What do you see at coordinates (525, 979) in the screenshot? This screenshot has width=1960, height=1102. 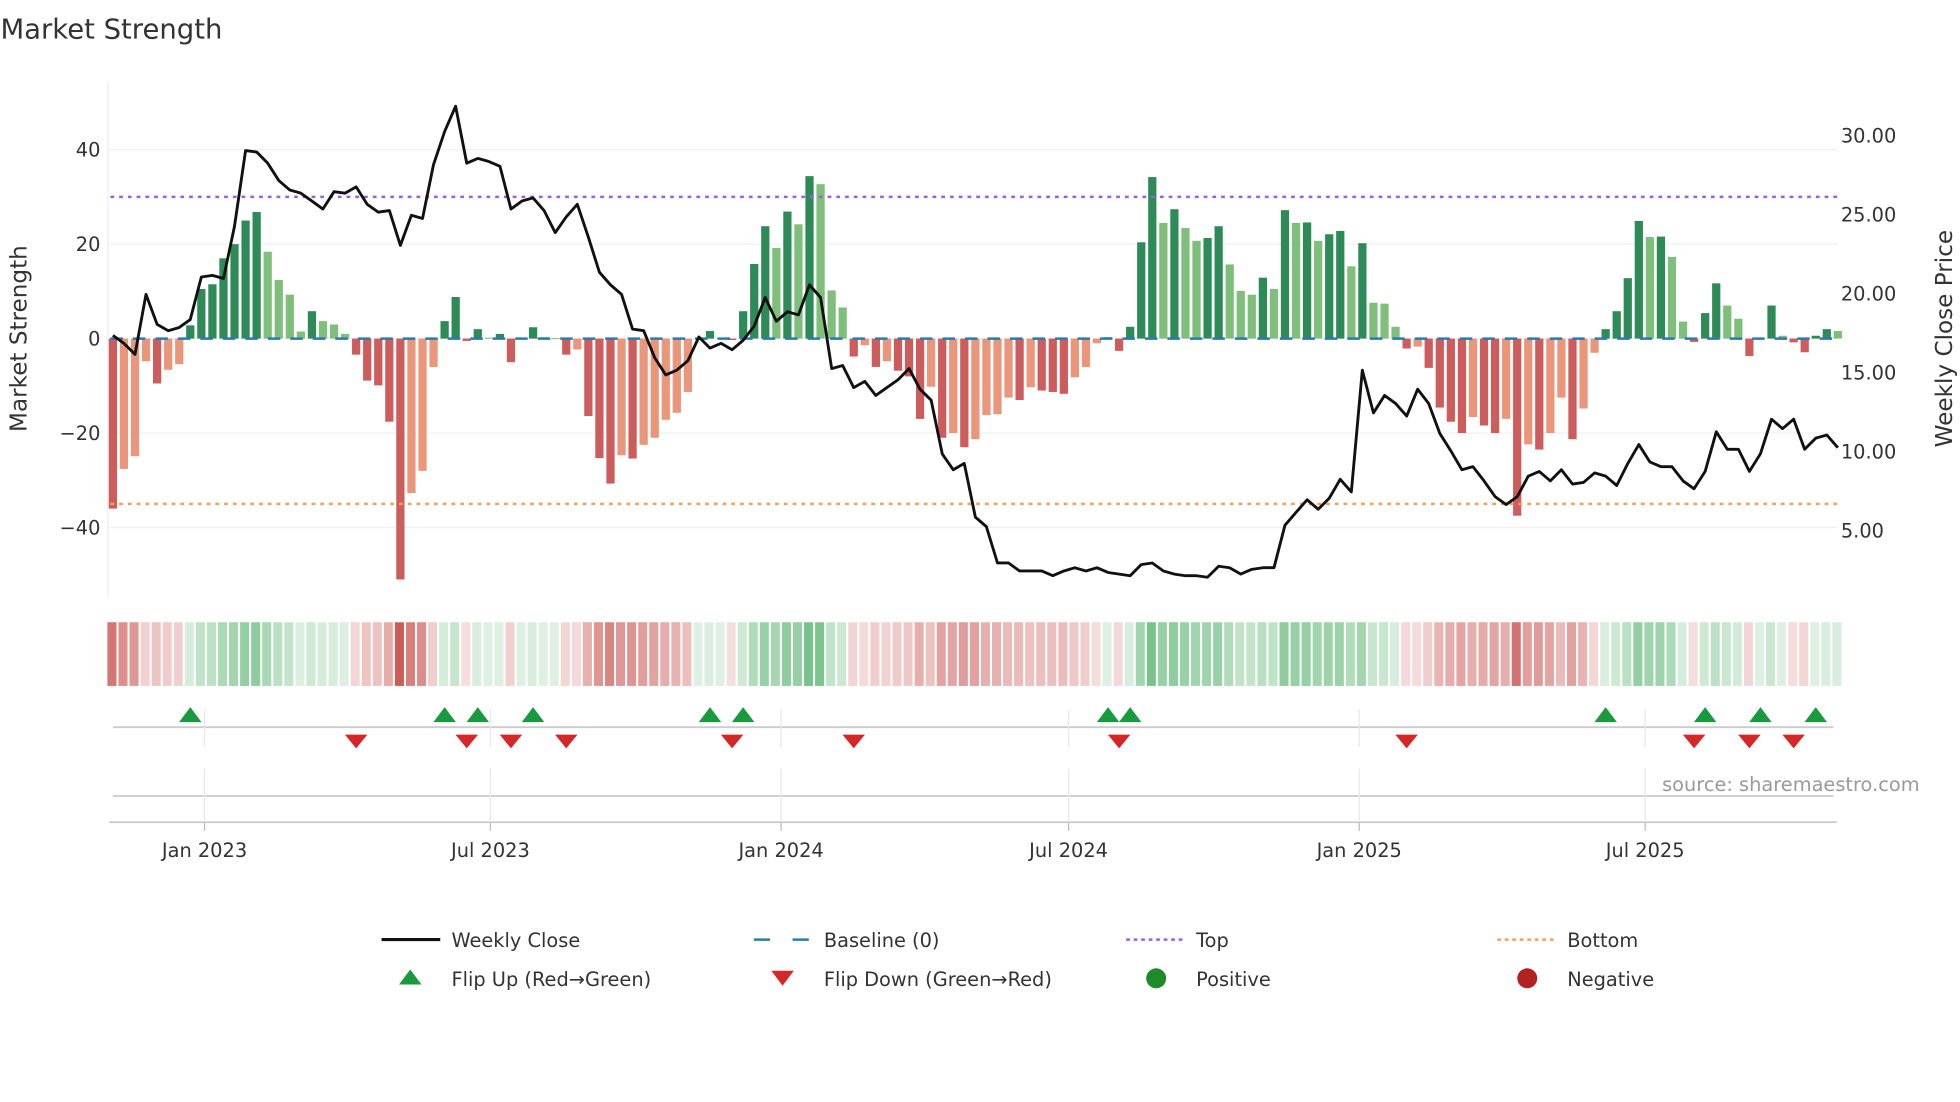 I see `legend-item-flip-up: Flip Up (Red→Green)` at bounding box center [525, 979].